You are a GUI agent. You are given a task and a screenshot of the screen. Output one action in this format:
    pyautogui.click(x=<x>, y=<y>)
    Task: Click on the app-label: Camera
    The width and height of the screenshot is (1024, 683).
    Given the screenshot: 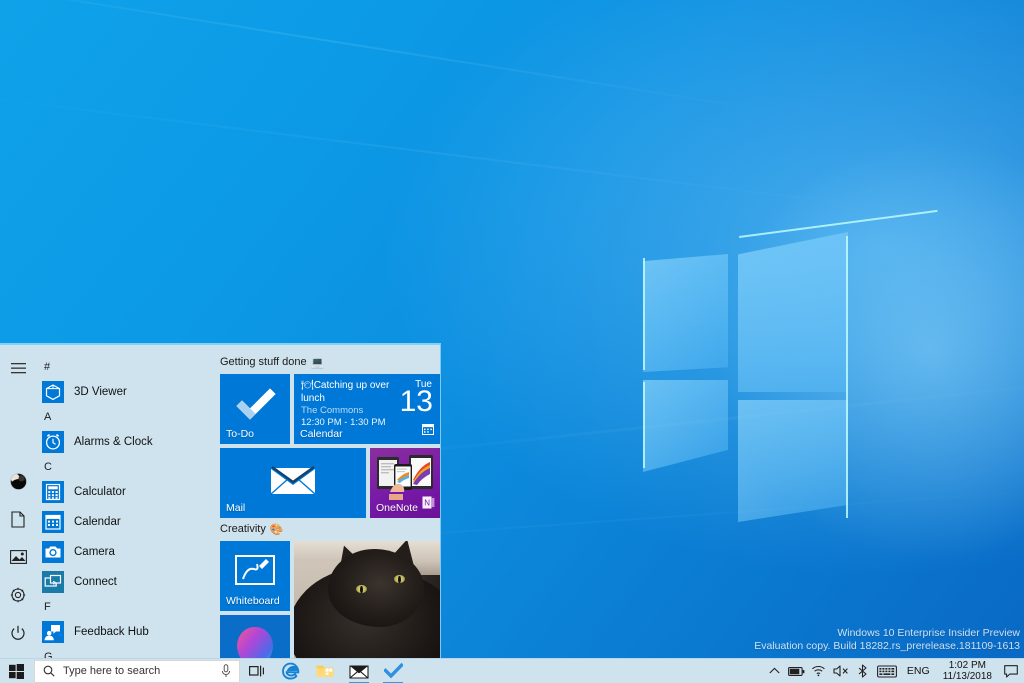 What is the action you would take?
    pyautogui.click(x=94, y=552)
    